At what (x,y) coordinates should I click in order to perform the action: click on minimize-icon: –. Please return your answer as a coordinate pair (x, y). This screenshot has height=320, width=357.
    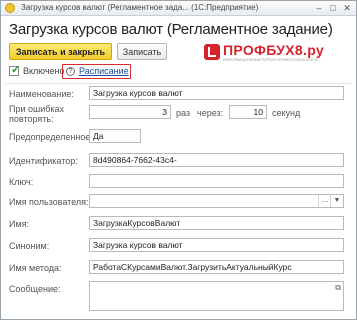
    Looking at the image, I should click on (319, 8).